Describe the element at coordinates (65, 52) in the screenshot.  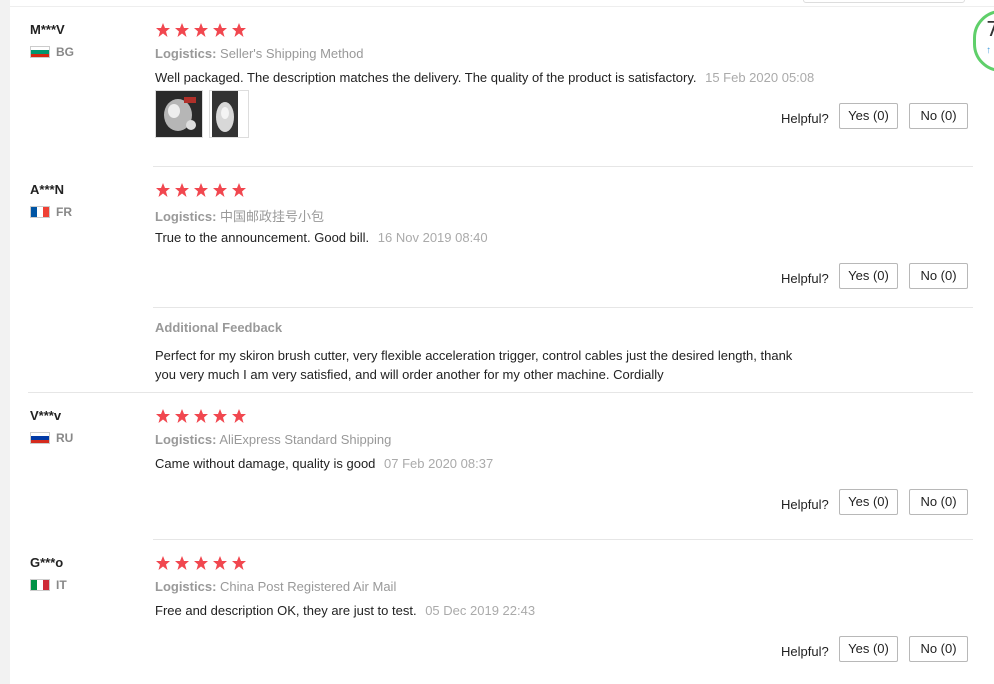
I see `country-code: BG` at that location.